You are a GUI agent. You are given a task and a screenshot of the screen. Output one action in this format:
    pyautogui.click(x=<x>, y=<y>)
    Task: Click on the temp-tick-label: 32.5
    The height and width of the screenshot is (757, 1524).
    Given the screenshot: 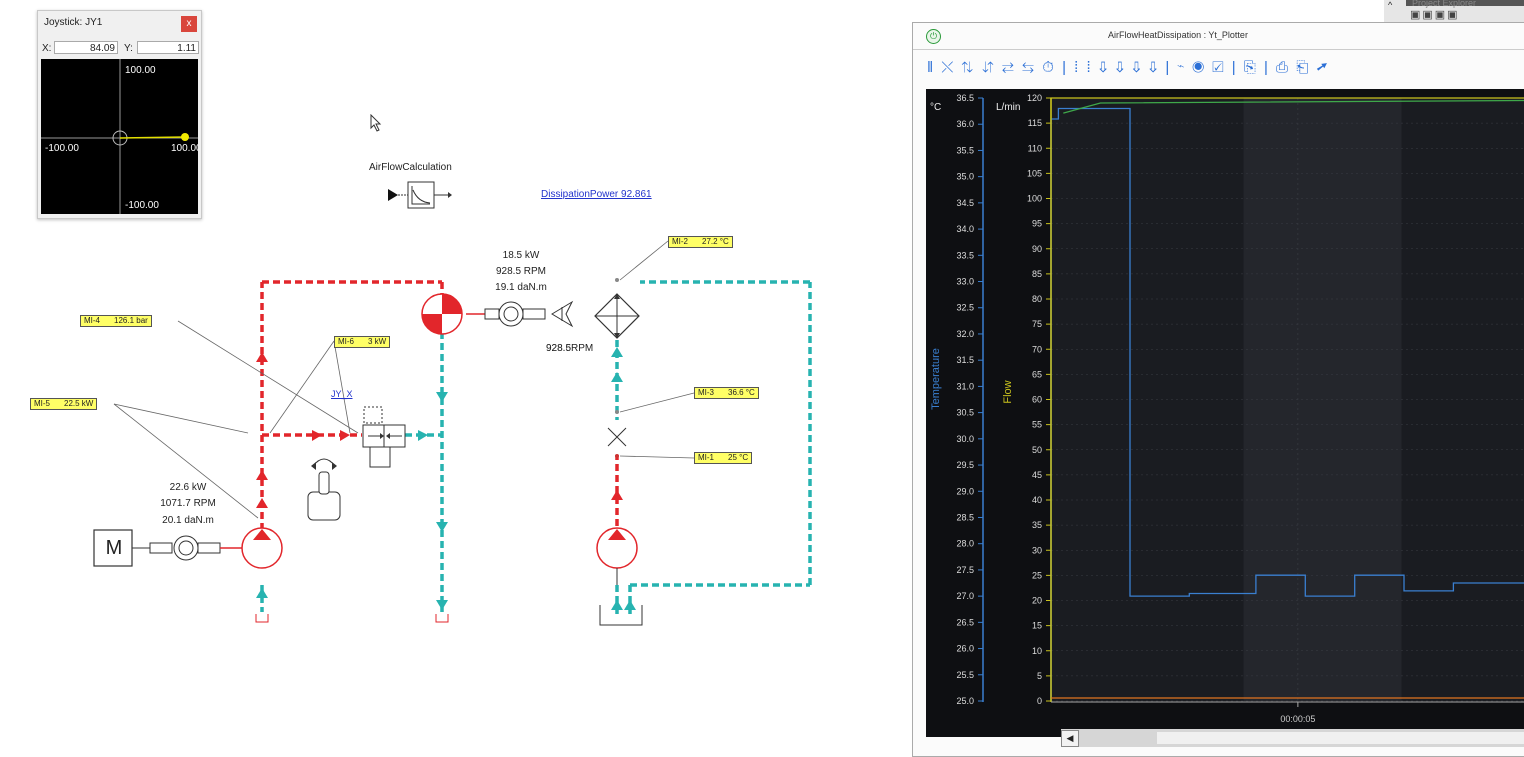 What is the action you would take?
    pyautogui.click(x=965, y=308)
    